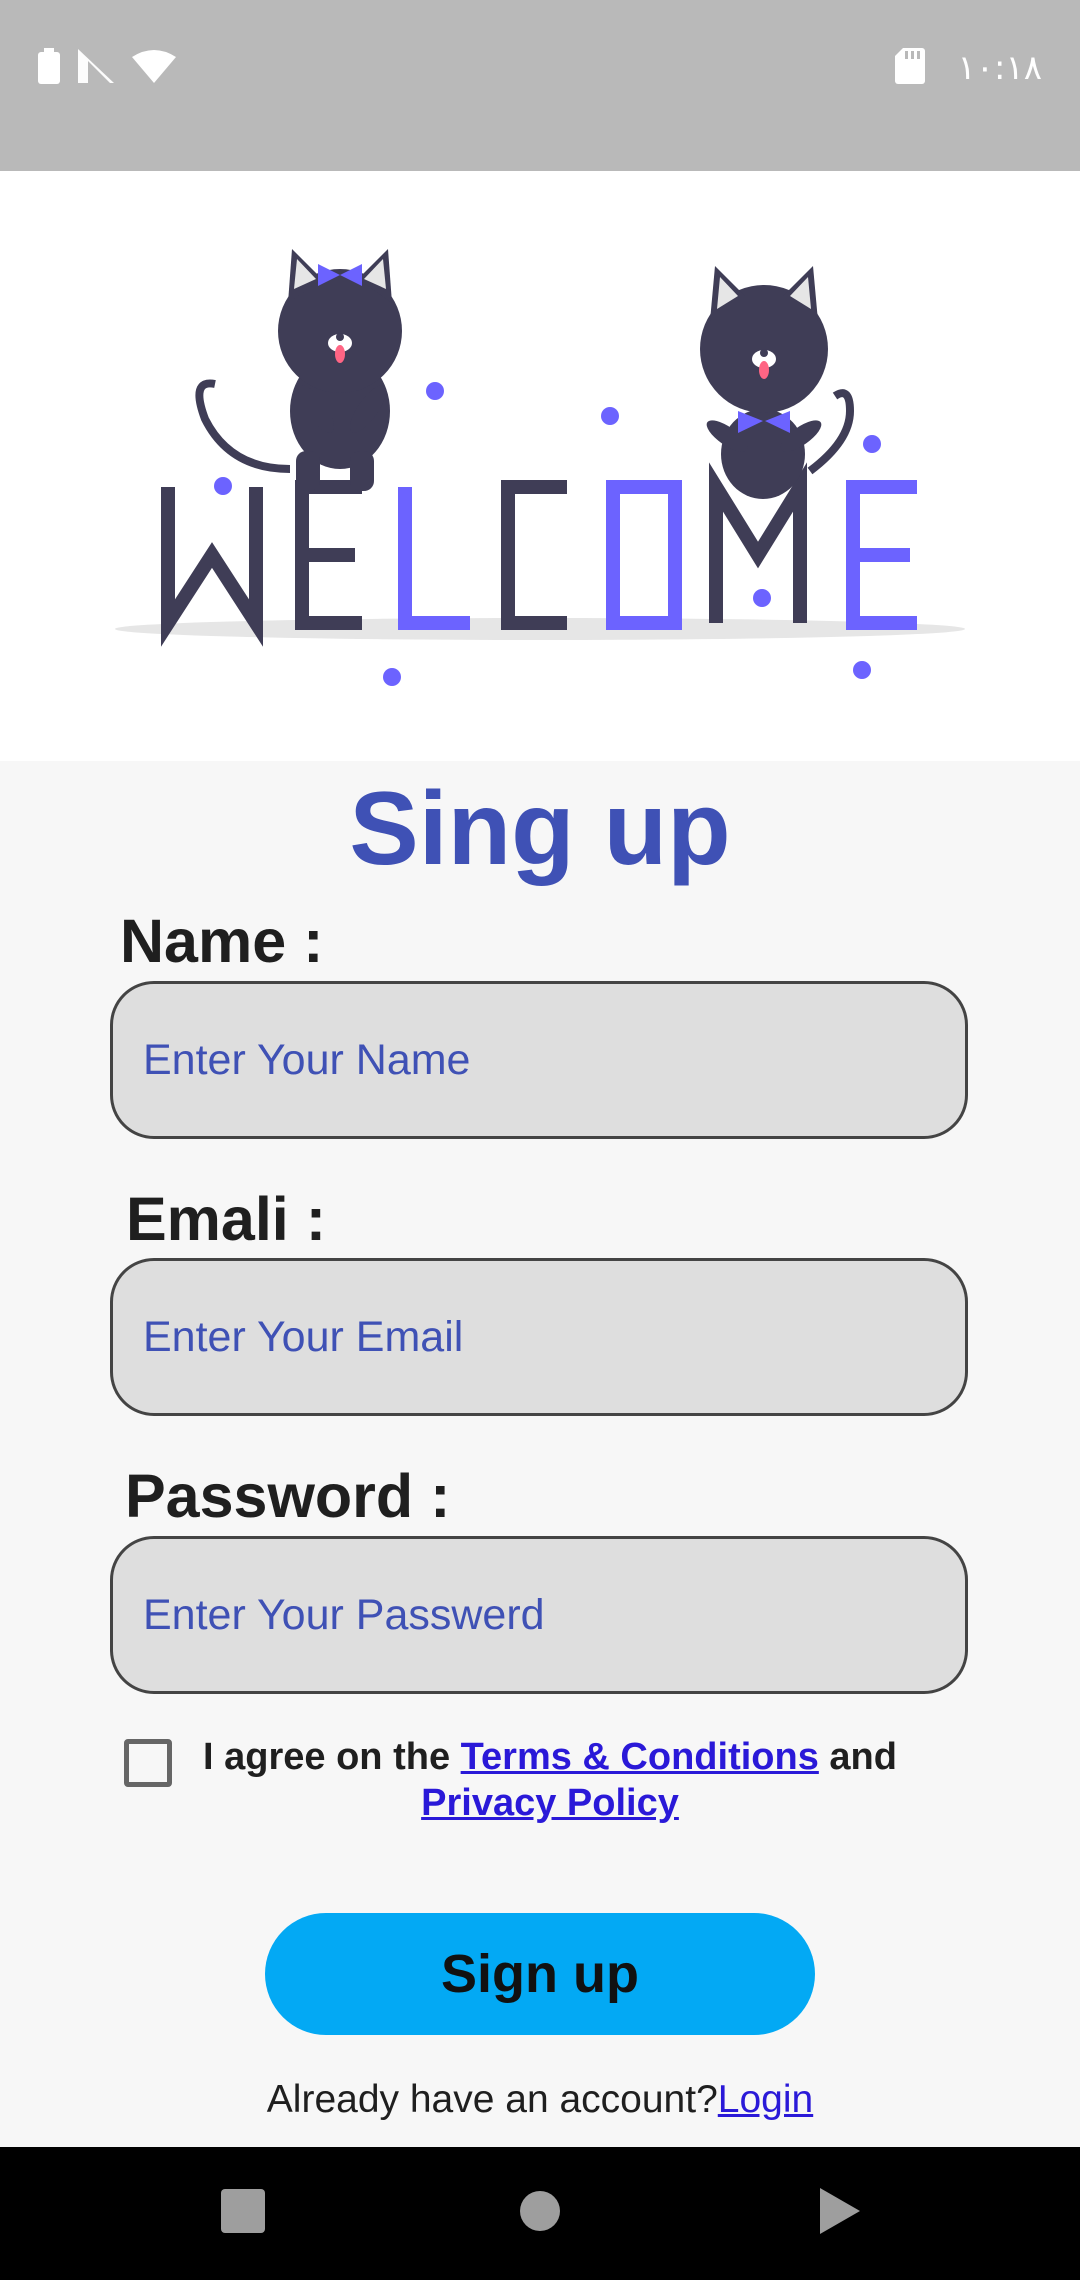  Describe the element at coordinates (777, 382) in the screenshot. I see `cat-right` at that location.